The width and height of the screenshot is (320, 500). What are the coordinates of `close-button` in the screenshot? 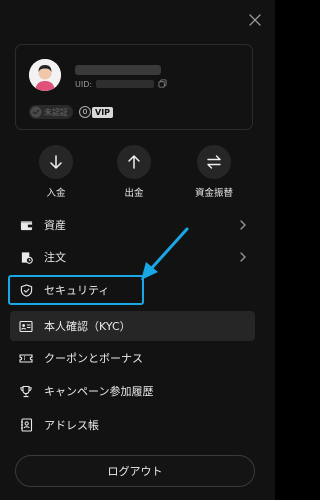 It's located at (255, 20).